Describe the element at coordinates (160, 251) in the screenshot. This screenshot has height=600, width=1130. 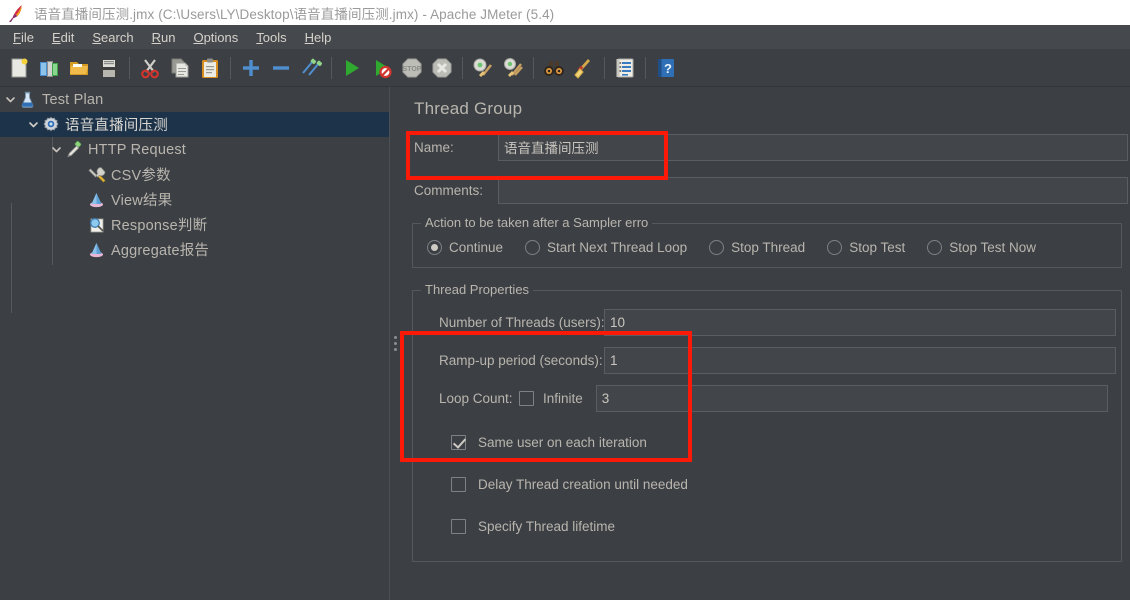
I see `tree-node-aggregate-report-label: Aggregate报告` at that location.